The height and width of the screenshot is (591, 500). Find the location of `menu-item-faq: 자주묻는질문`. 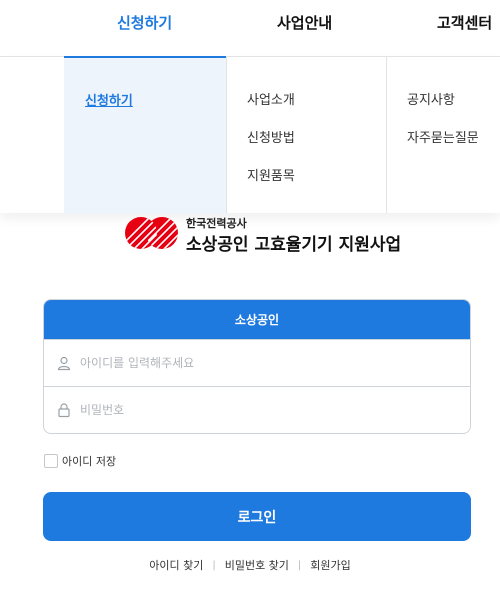

menu-item-faq: 자주묻는질문 is located at coordinates (443, 136).